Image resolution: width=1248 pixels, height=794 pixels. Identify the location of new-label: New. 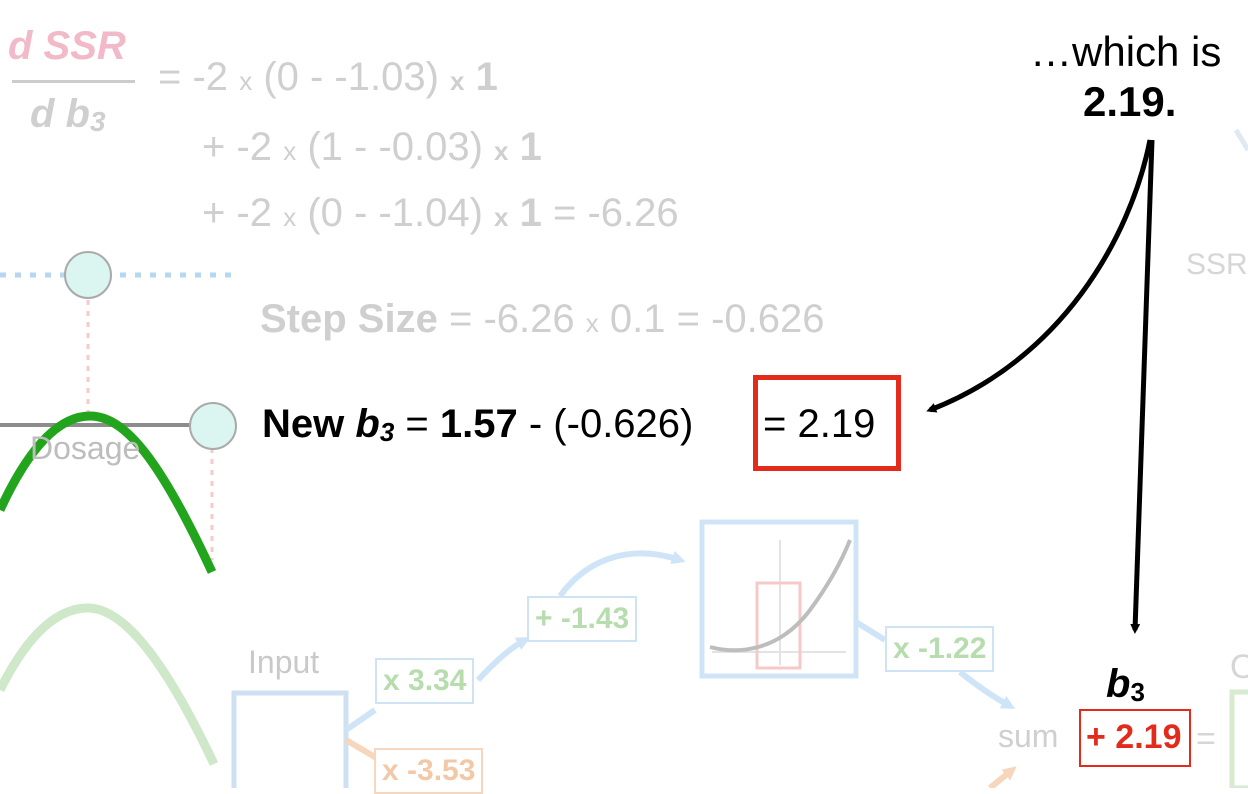
(303, 424).